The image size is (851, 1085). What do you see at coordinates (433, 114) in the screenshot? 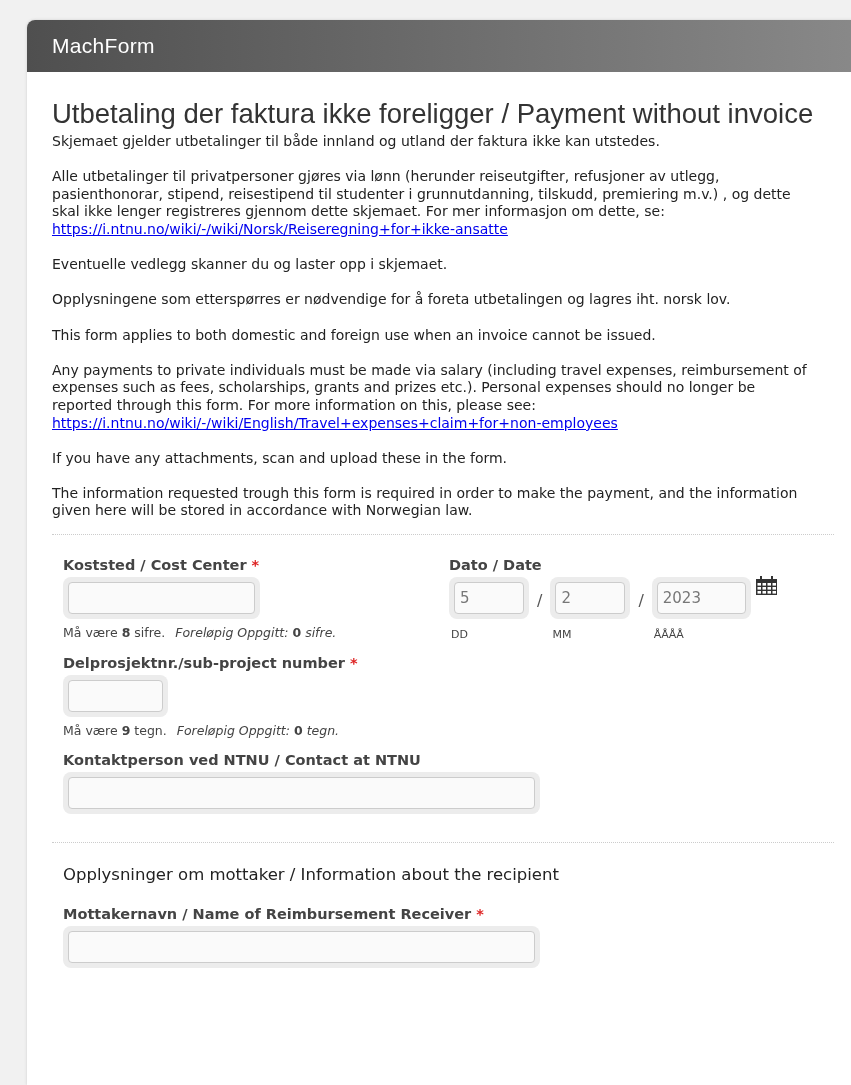
I see `form-title: Utbetaling der faktura ikke foreligger / Payment without invoice` at bounding box center [433, 114].